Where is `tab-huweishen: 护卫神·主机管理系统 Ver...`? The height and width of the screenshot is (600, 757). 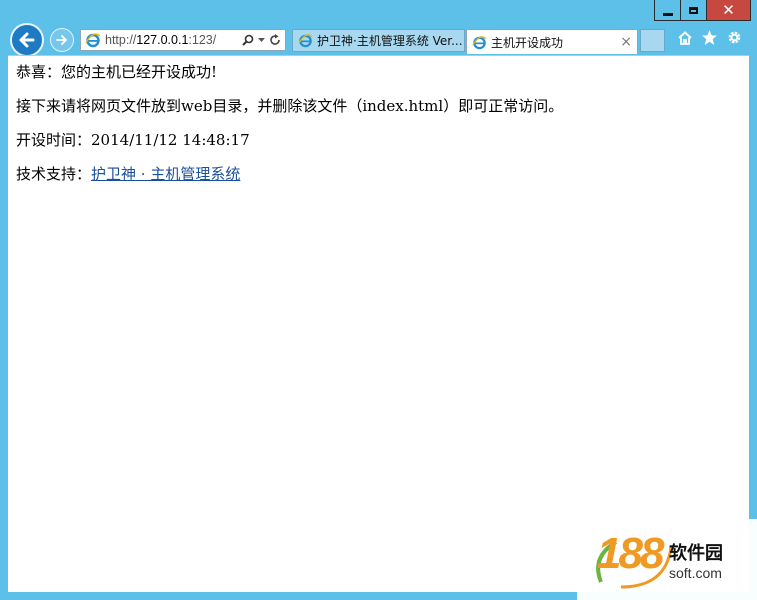
tab-huweishen: 护卫神·主机管理系统 Ver... is located at coordinates (378, 40).